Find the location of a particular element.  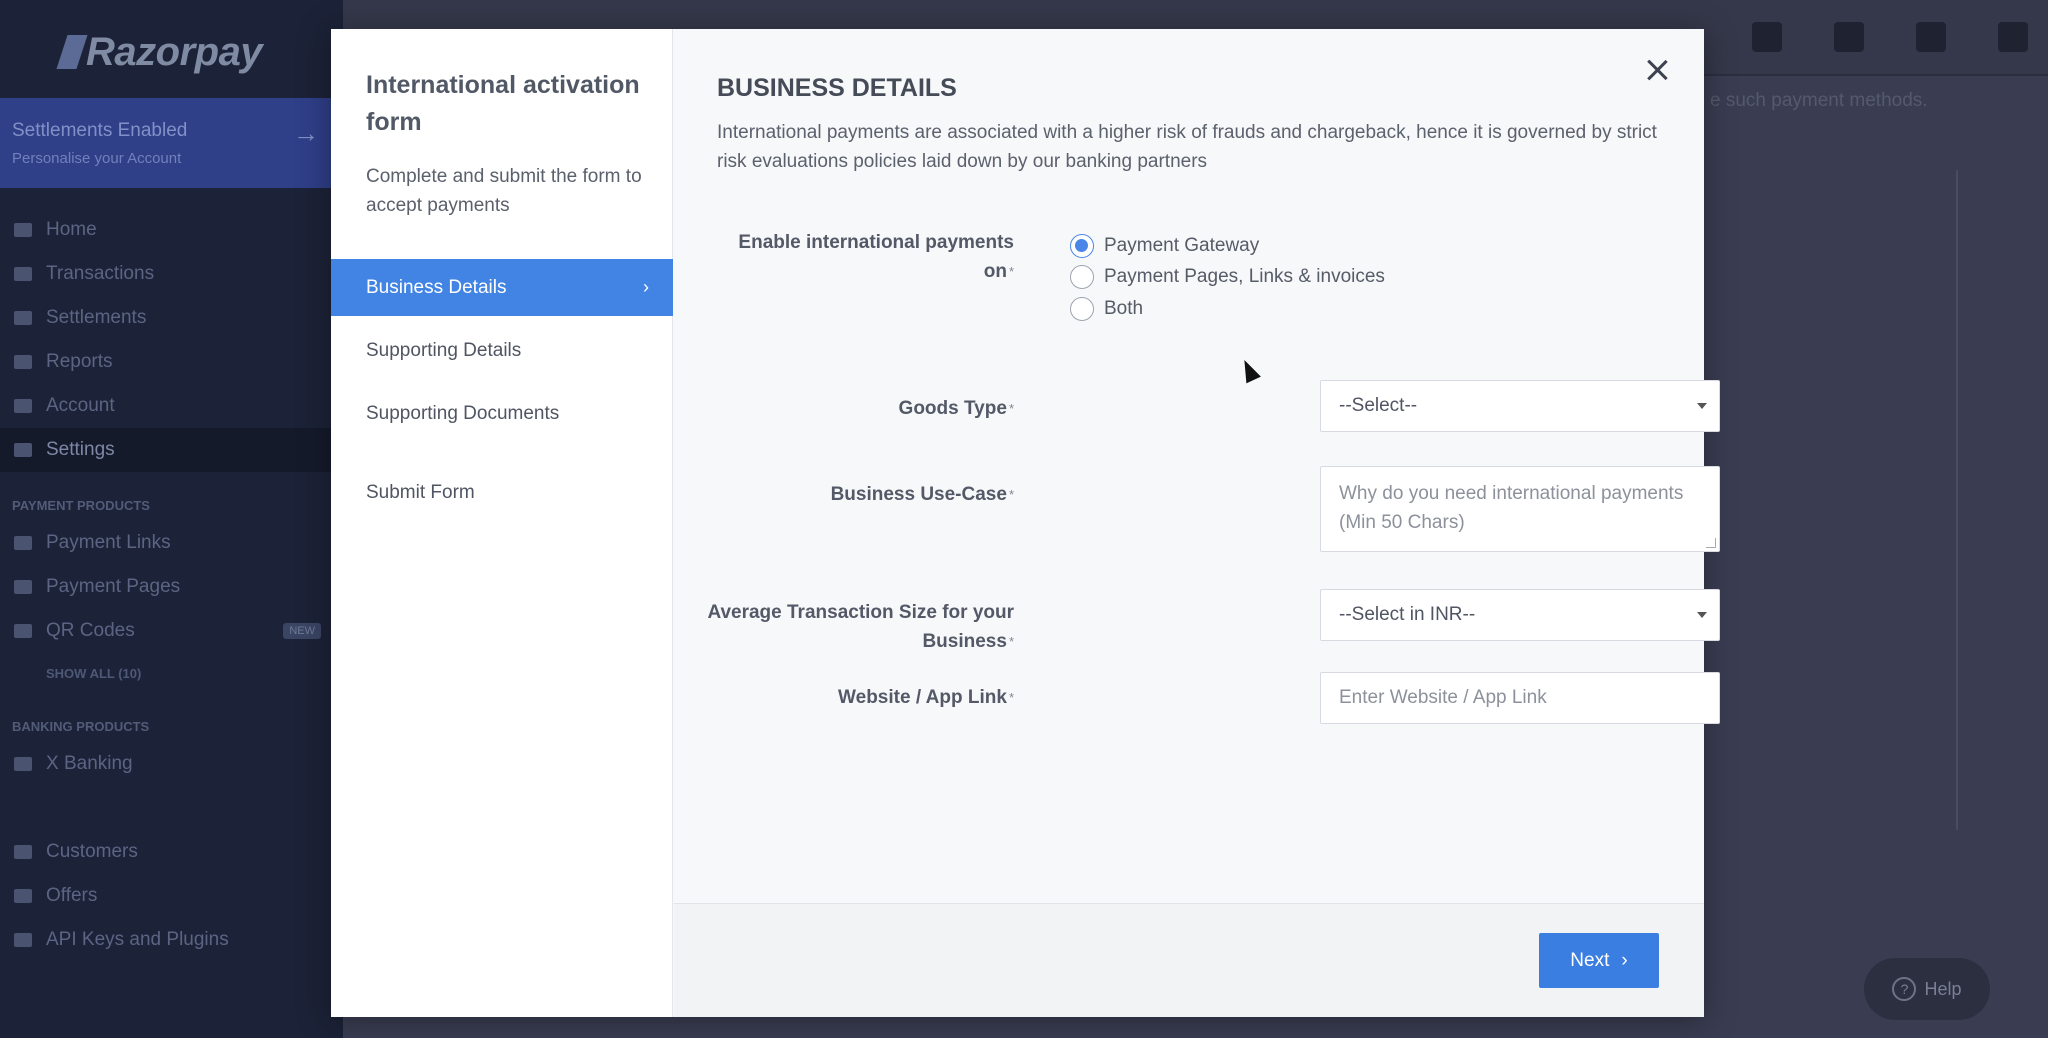

new-badge: NEW is located at coordinates (302, 631).